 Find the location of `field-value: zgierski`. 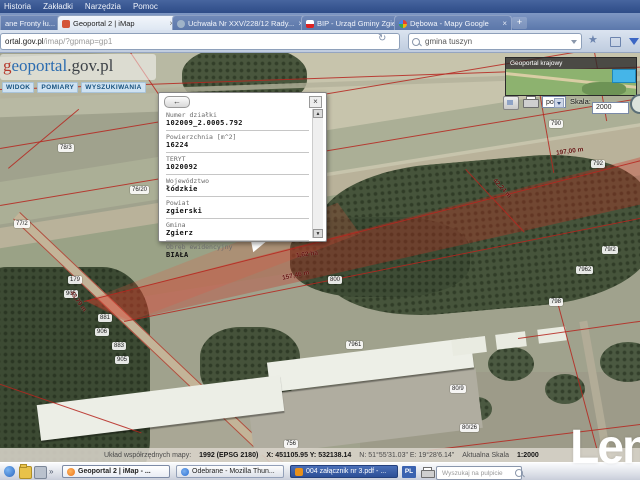

field-value: zgierski is located at coordinates (184, 211).